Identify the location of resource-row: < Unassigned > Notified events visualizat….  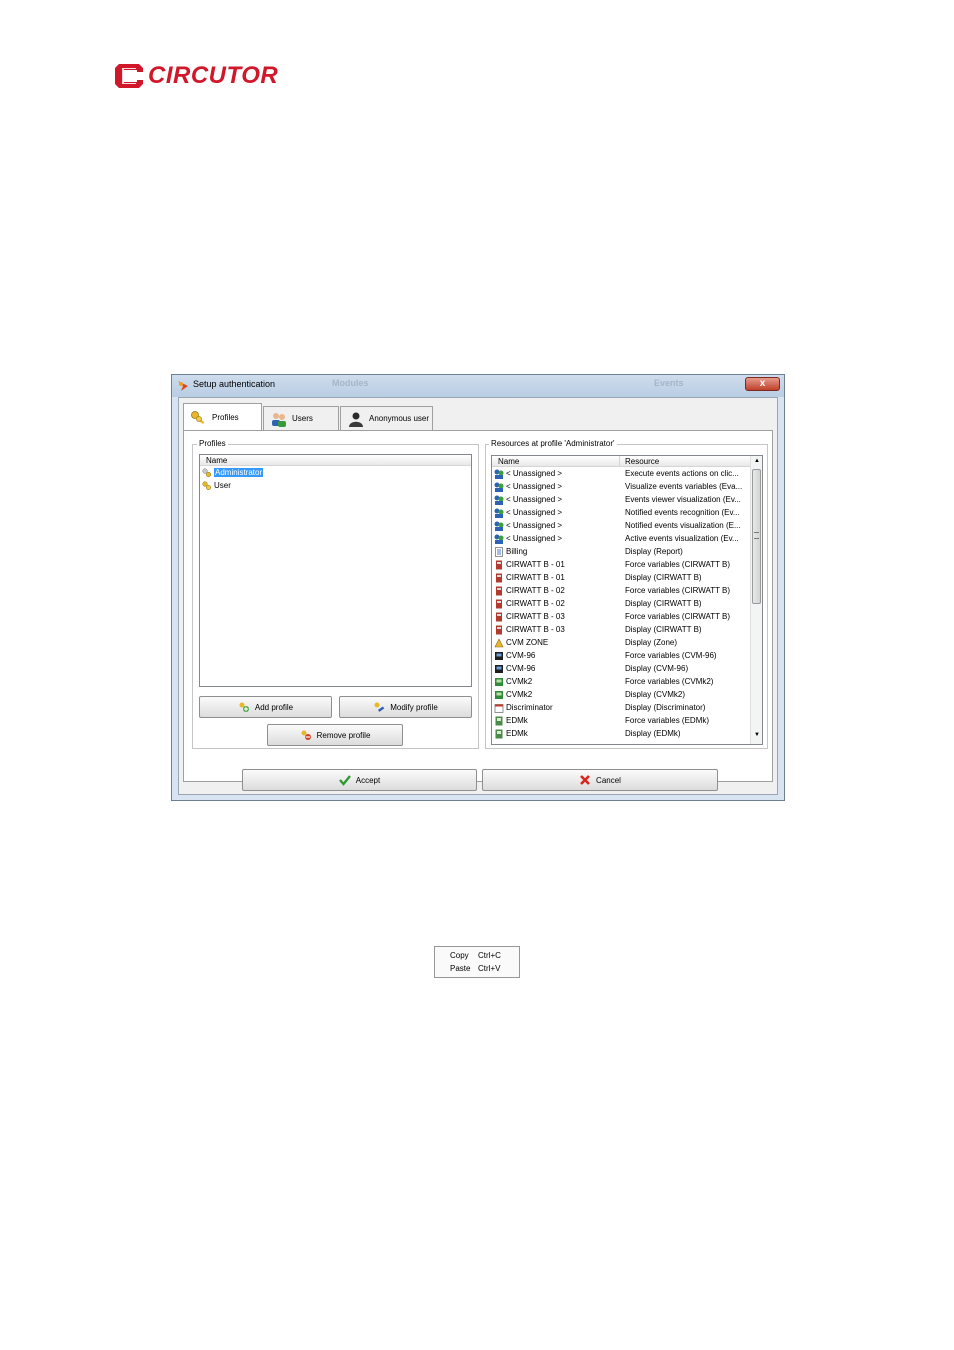
(627, 525).